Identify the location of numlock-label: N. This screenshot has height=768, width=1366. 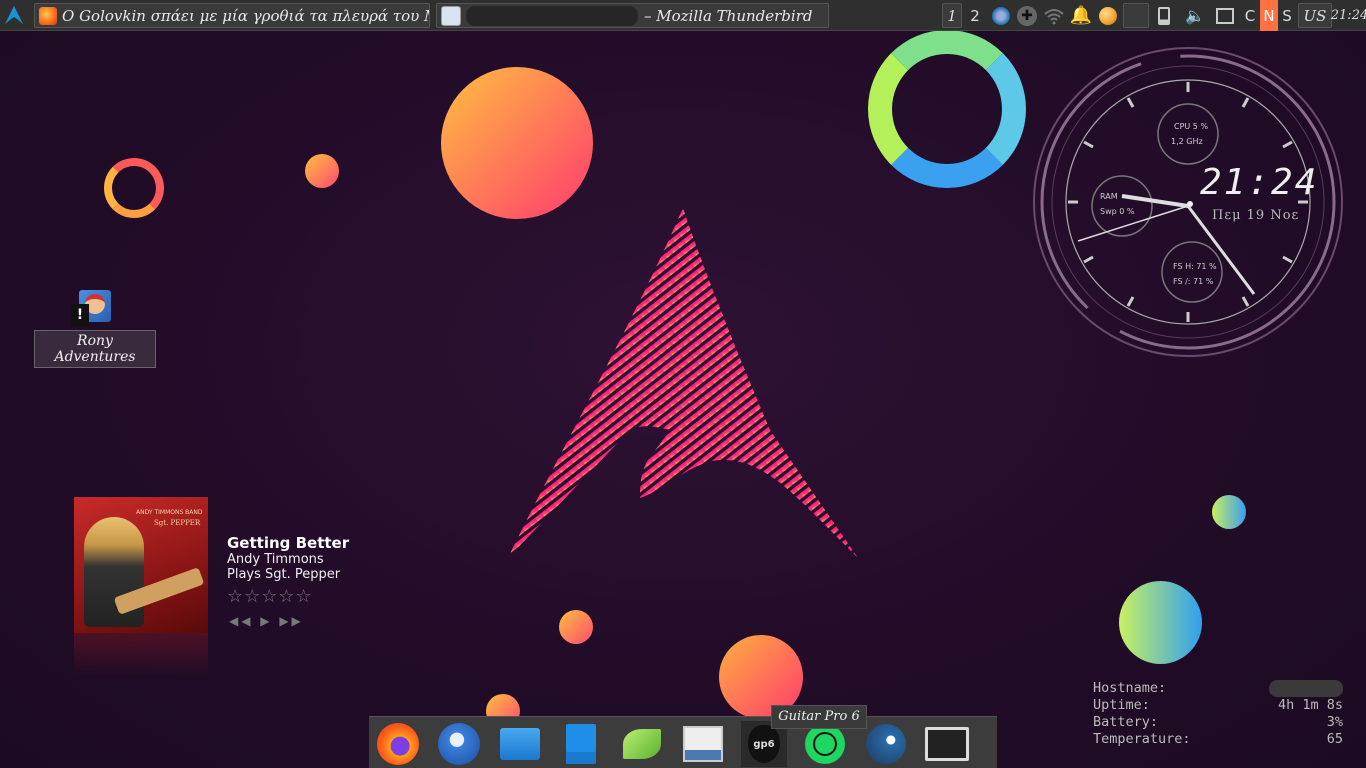
(1269, 15).